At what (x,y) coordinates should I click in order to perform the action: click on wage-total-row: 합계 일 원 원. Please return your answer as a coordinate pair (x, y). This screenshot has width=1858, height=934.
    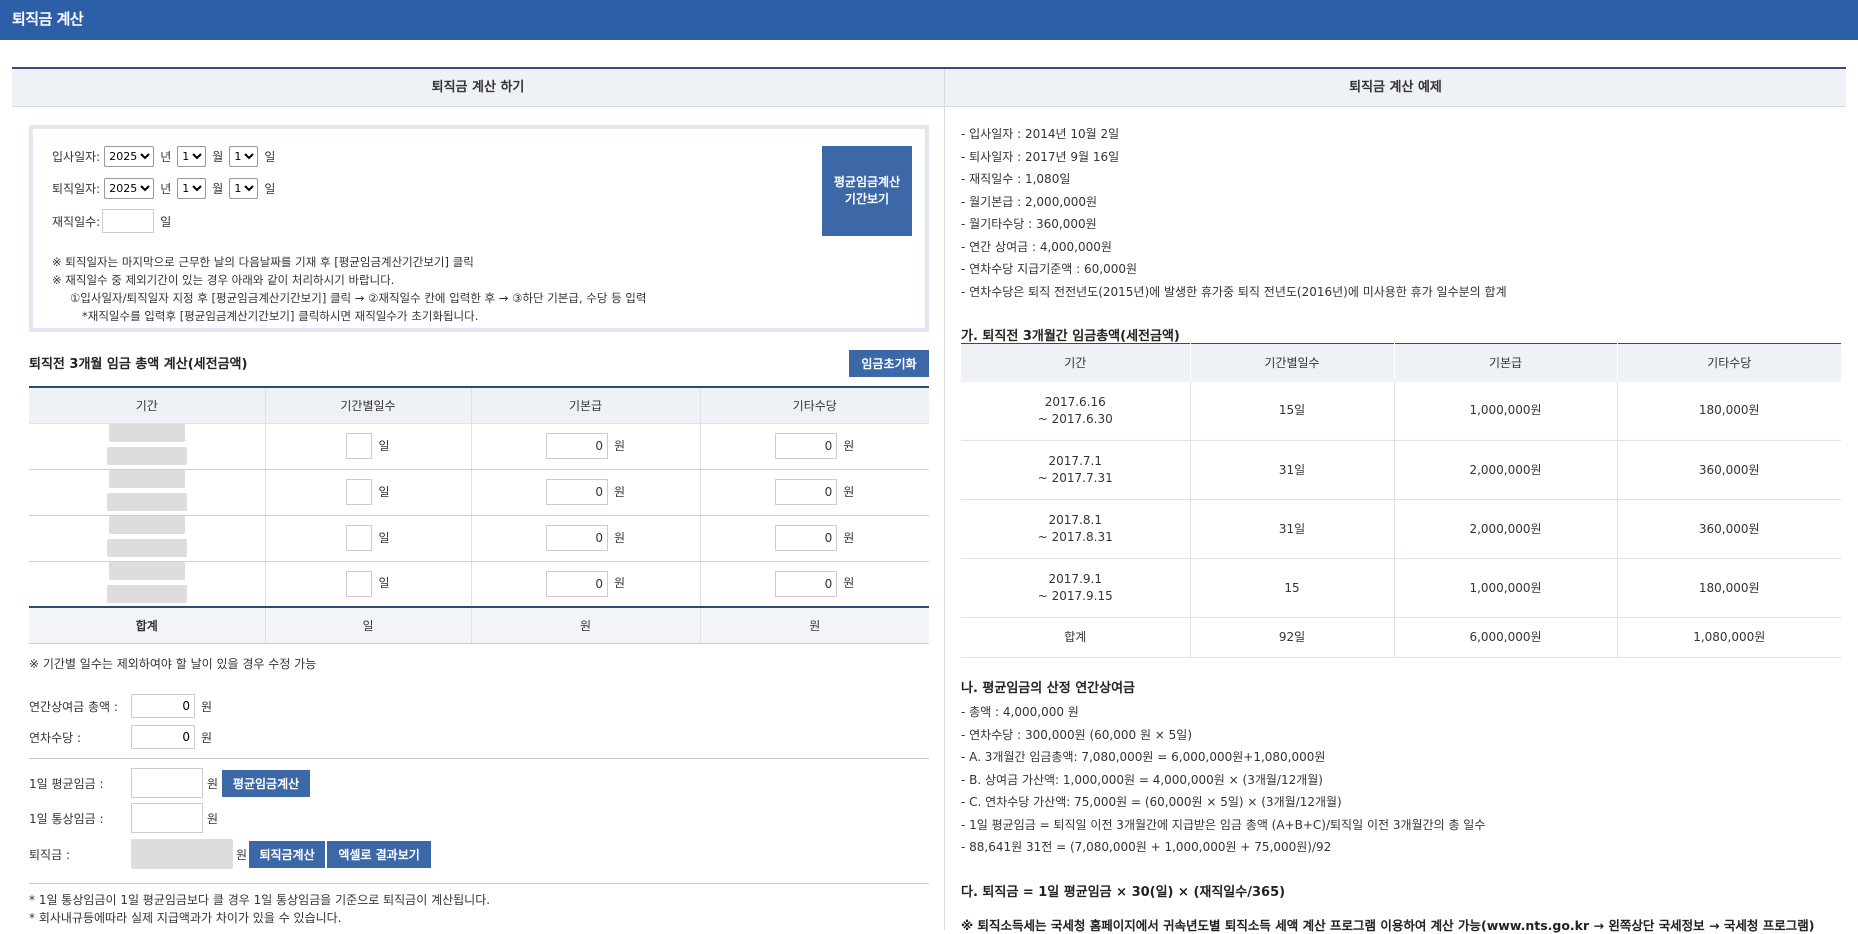
    Looking at the image, I should click on (479, 625).